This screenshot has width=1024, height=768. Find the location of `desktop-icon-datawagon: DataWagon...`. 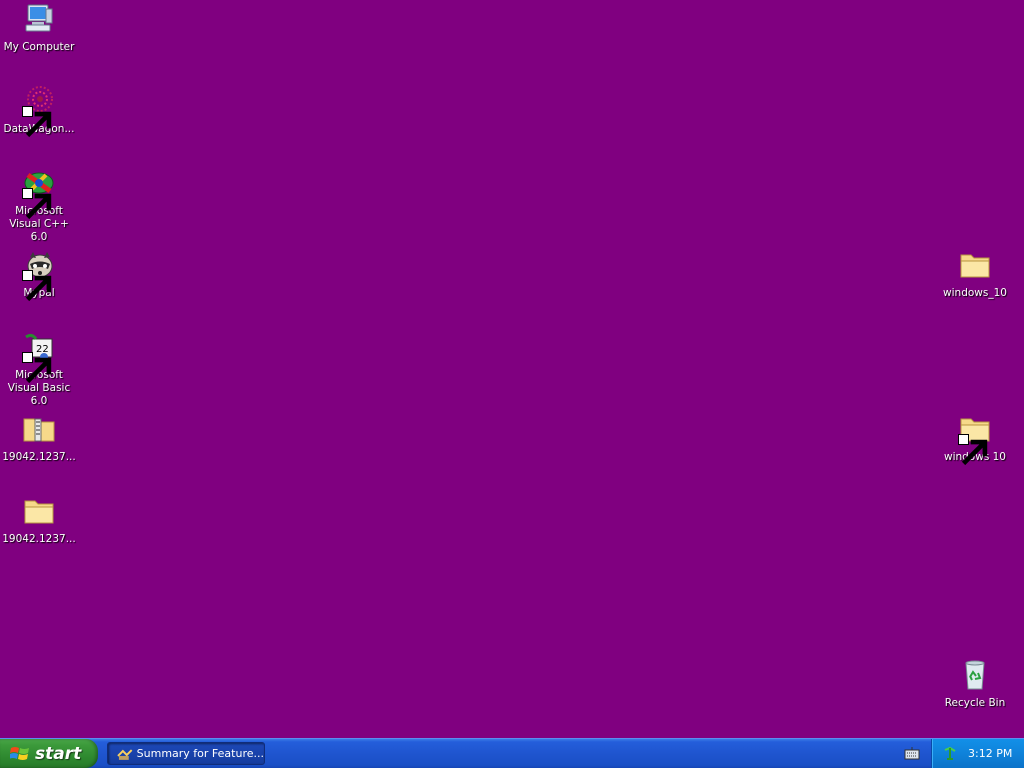

desktop-icon-datawagon: DataWagon... is located at coordinates (39, 111).